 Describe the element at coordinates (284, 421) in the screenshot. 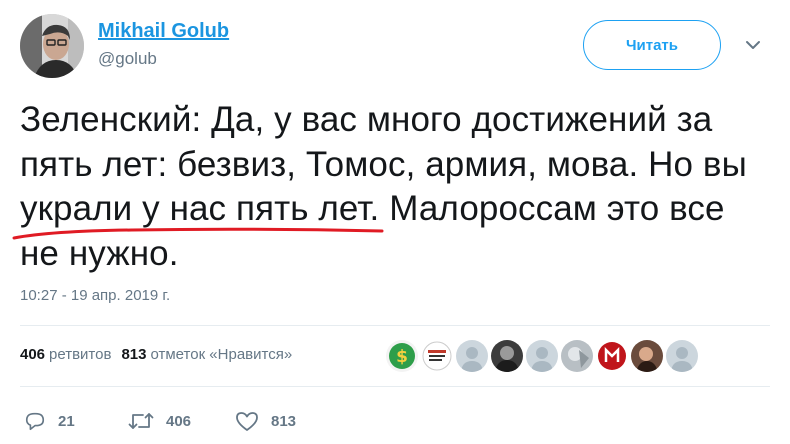

I see `like-count: 813` at that location.